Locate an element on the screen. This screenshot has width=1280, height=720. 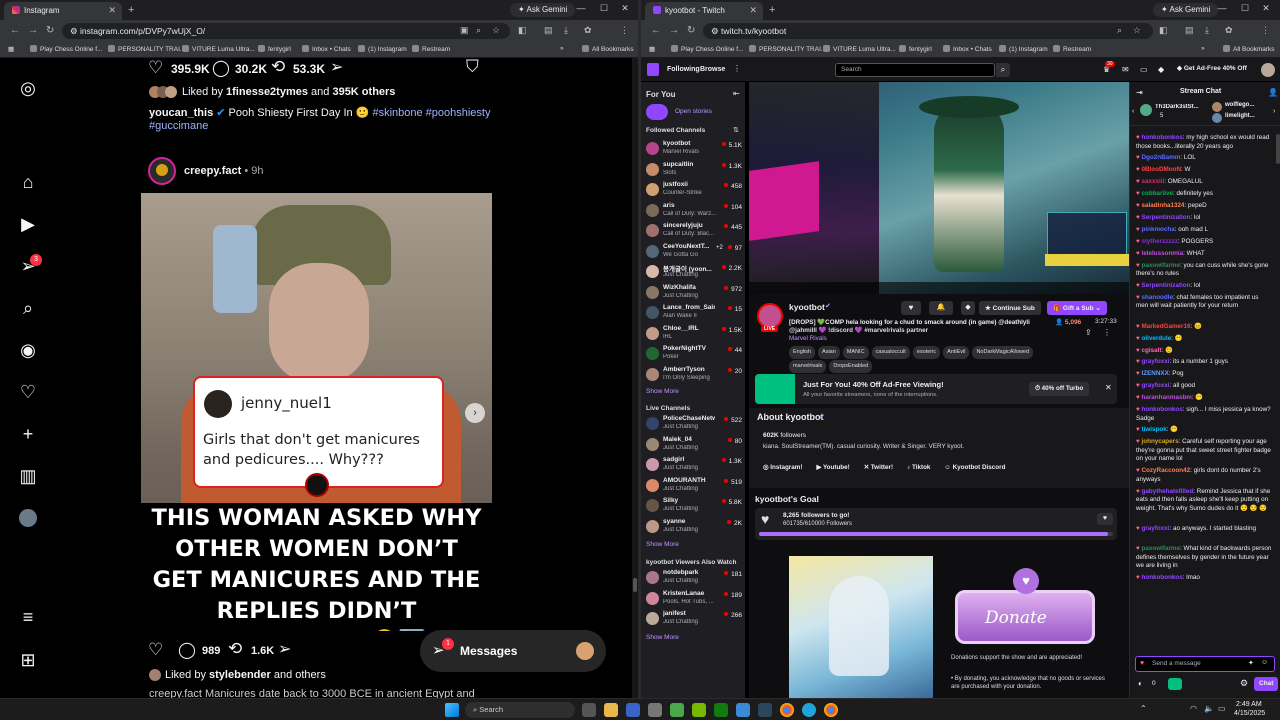
sidebar-channel: AmberrTyson I'm Only Sleeping 20 is located at coordinates (694, 376).